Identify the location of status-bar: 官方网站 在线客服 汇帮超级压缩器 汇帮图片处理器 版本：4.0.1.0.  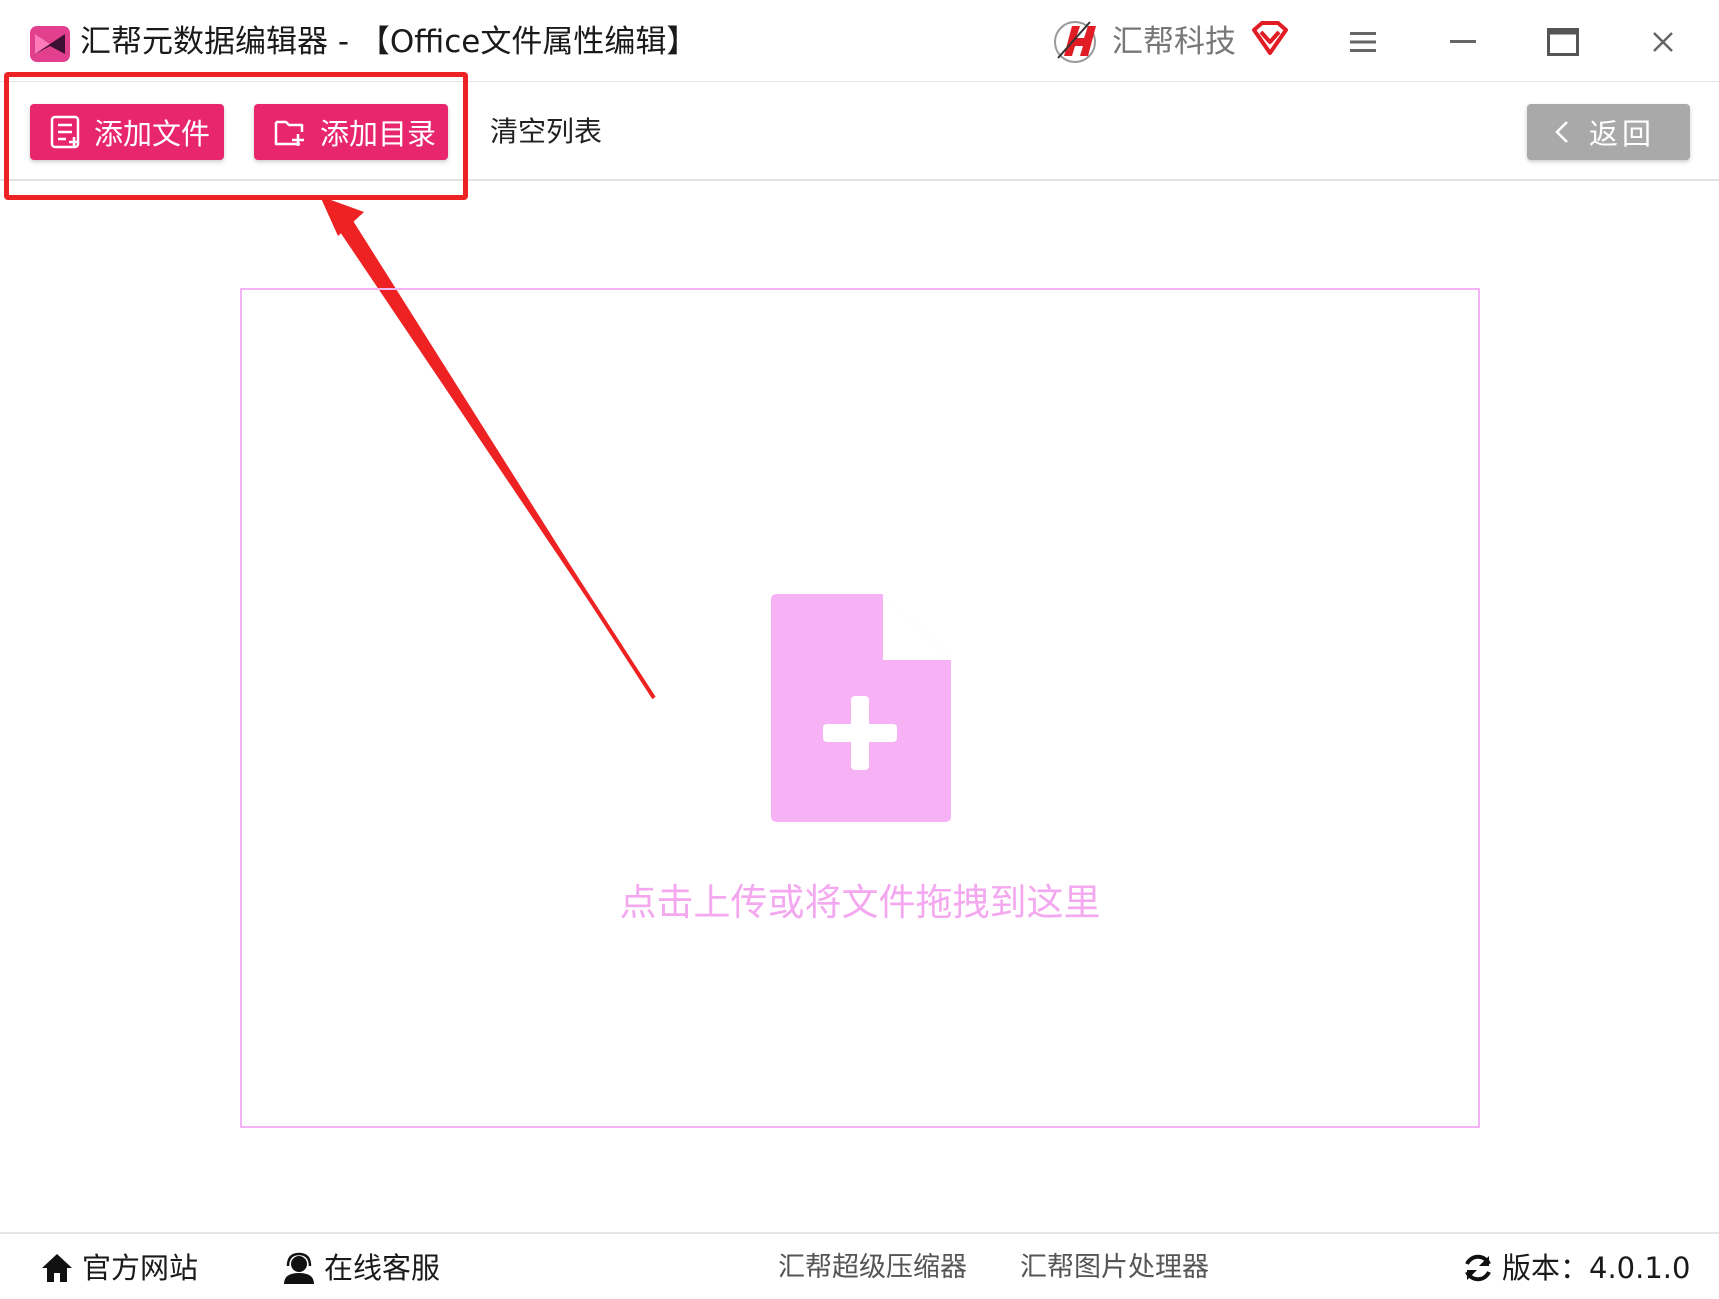
(859, 1265).